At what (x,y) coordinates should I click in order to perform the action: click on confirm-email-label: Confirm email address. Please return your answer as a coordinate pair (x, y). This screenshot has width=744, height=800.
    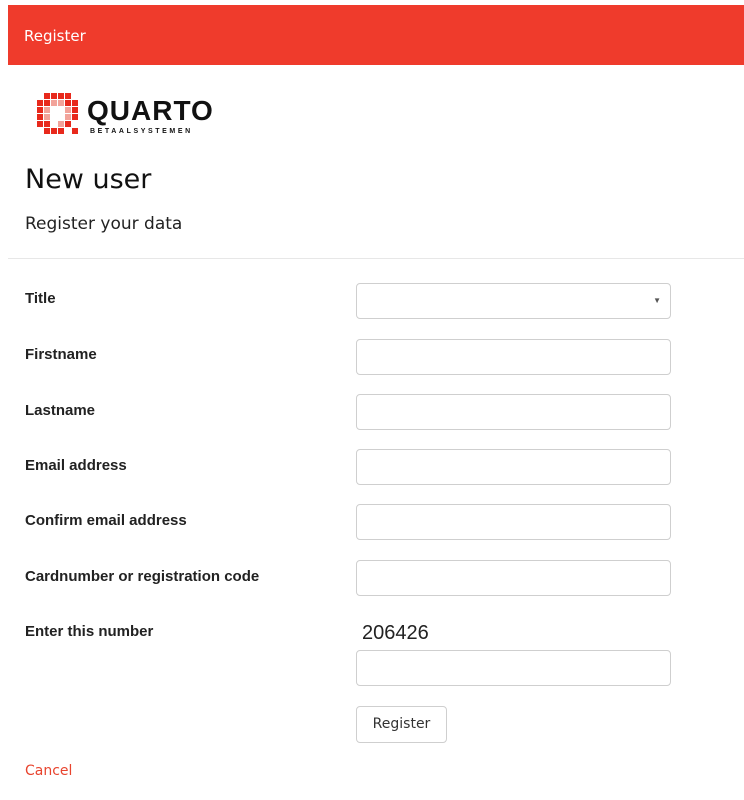
    Looking at the image, I should click on (106, 520).